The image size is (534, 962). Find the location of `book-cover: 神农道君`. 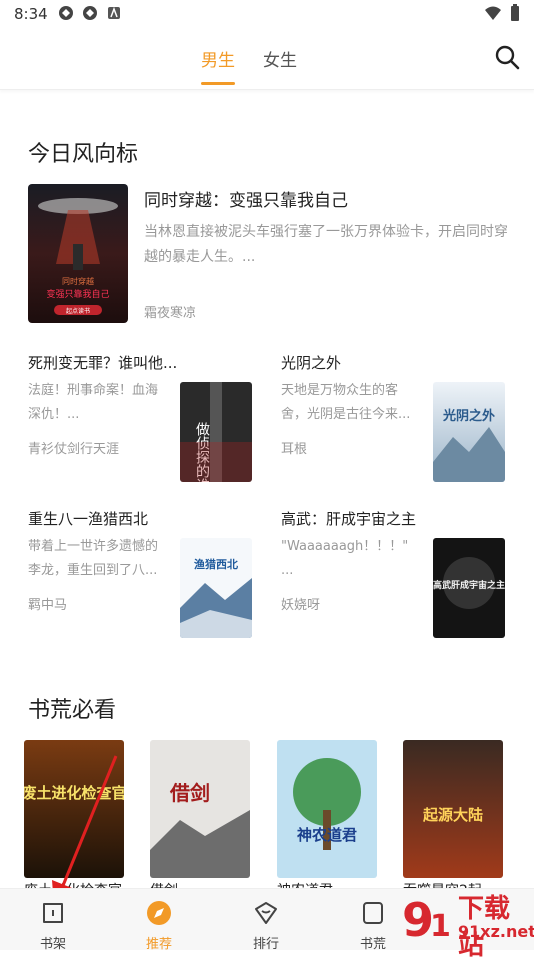

book-cover: 神农道君 is located at coordinates (327, 809).